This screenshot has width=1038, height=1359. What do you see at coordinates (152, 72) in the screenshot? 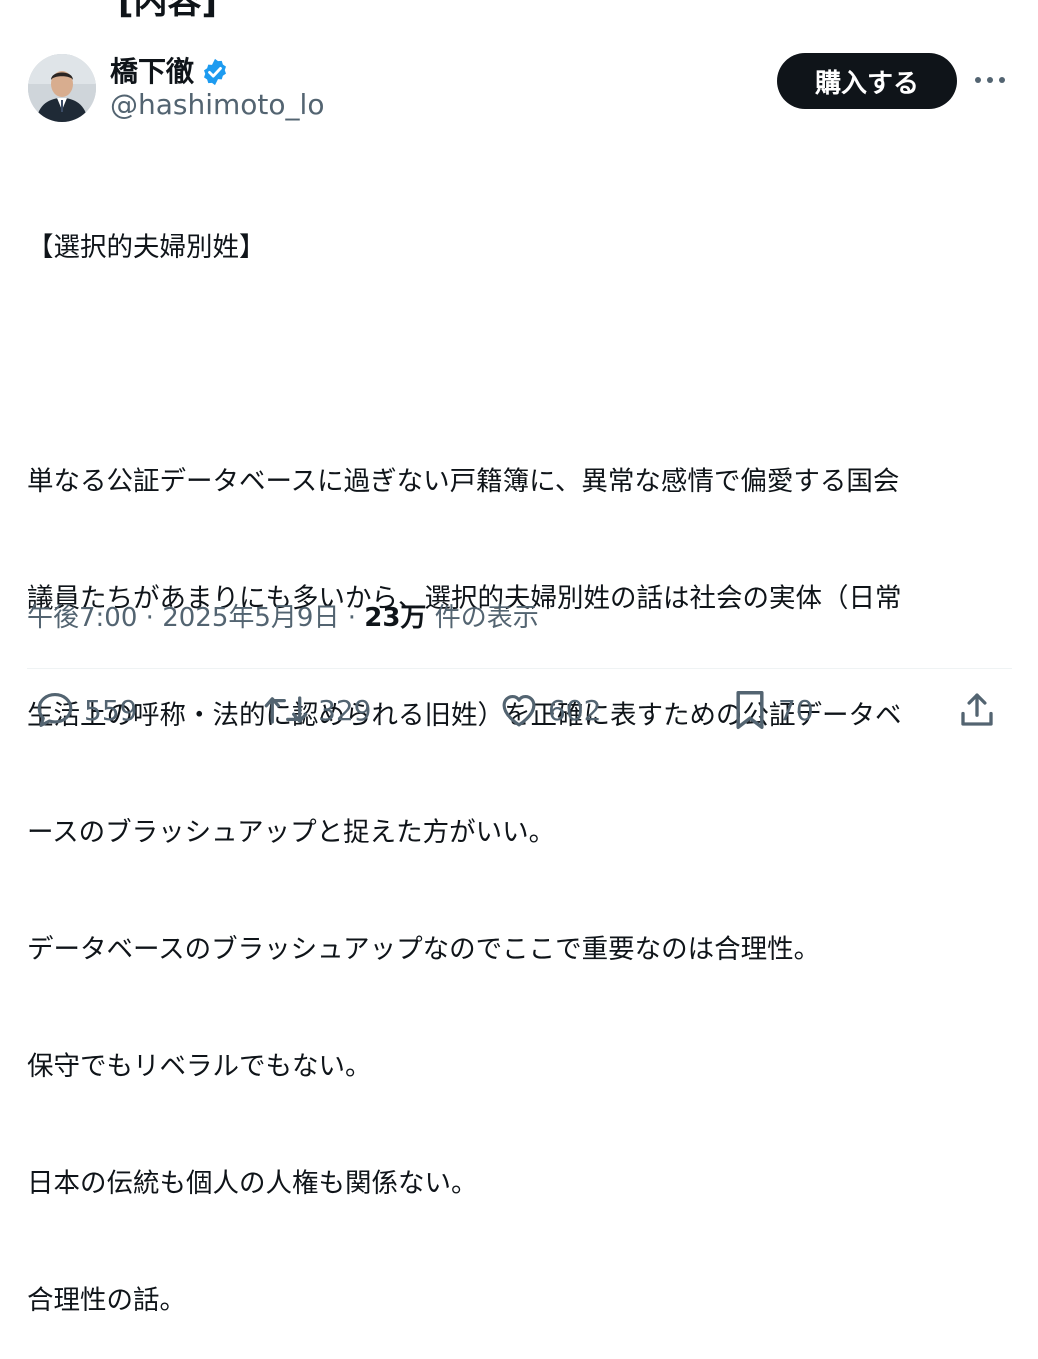
I see `author-display-name: 橋下徹` at bounding box center [152, 72].